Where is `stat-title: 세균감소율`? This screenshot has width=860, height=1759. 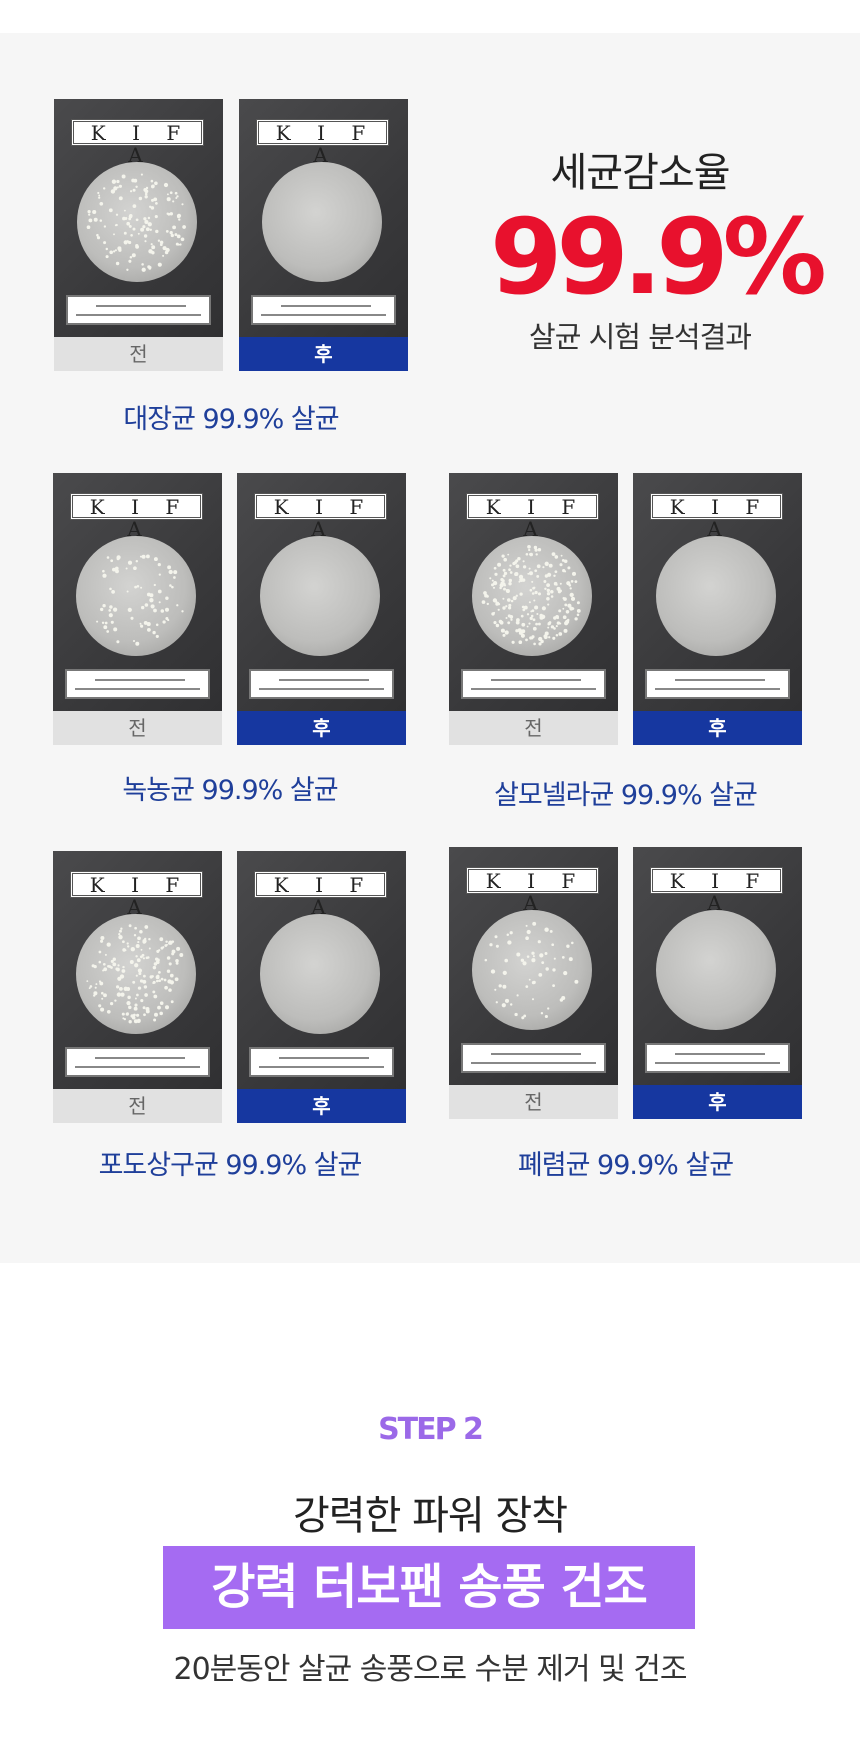 stat-title: 세균감소율 is located at coordinates (640, 173).